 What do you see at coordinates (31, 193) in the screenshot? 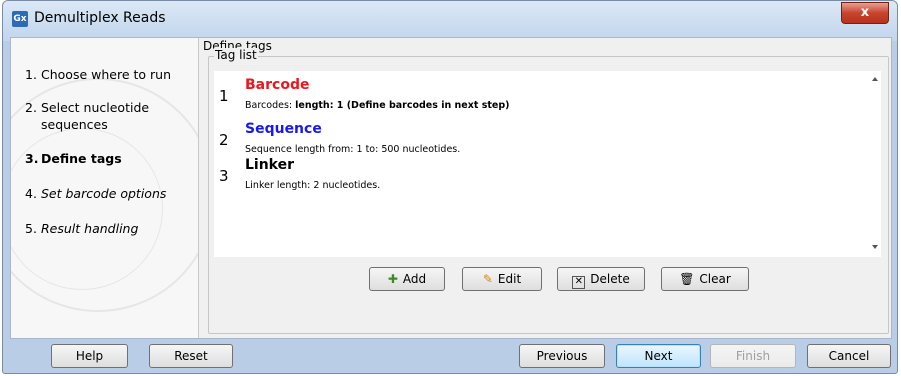
I see `step-number: 4.` at bounding box center [31, 193].